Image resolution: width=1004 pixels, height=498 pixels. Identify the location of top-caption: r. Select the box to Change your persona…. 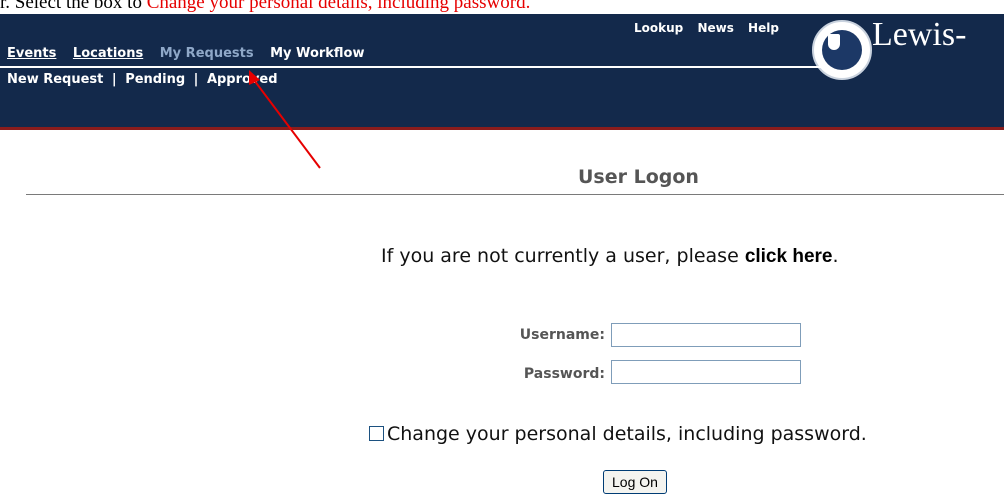
(502, 7).